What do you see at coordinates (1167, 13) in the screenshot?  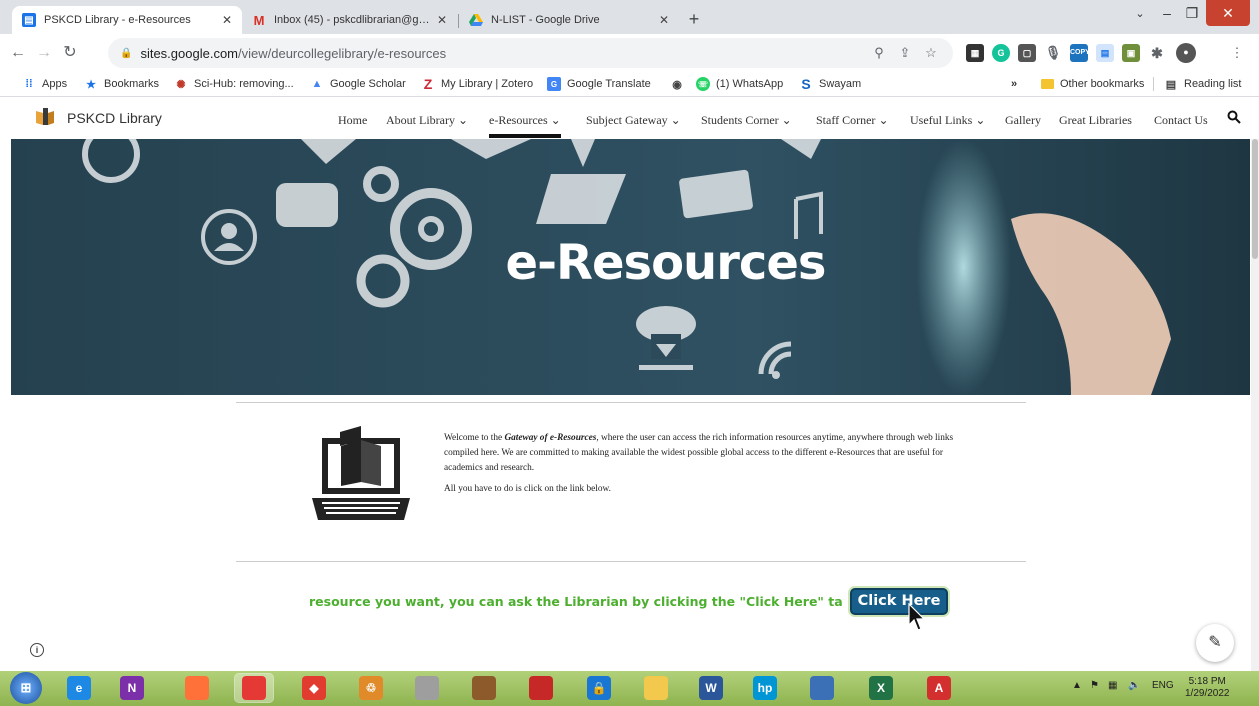 I see `minimize-button: –` at bounding box center [1167, 13].